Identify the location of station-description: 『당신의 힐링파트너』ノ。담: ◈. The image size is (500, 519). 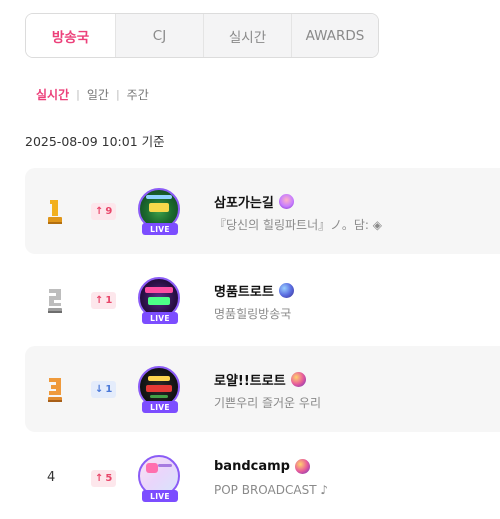
(298, 225).